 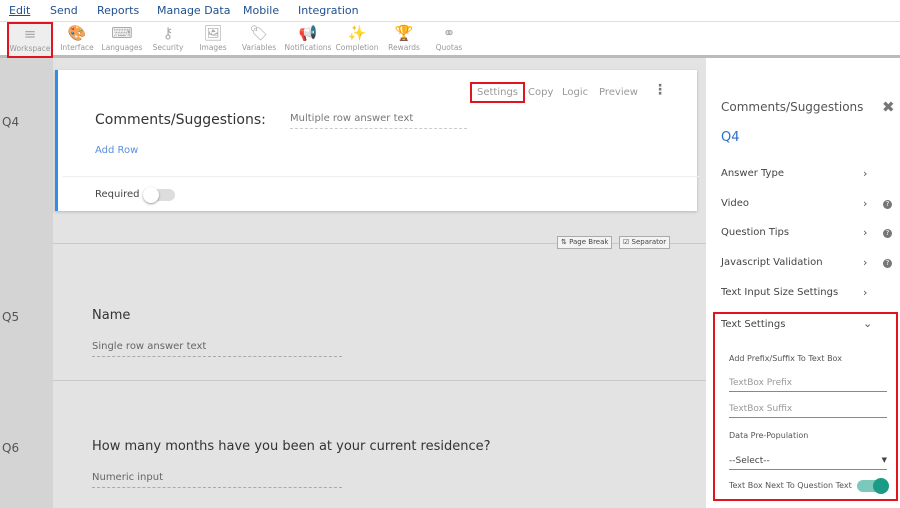 I want to click on item-label: Answer Type, so click(x=752, y=173).